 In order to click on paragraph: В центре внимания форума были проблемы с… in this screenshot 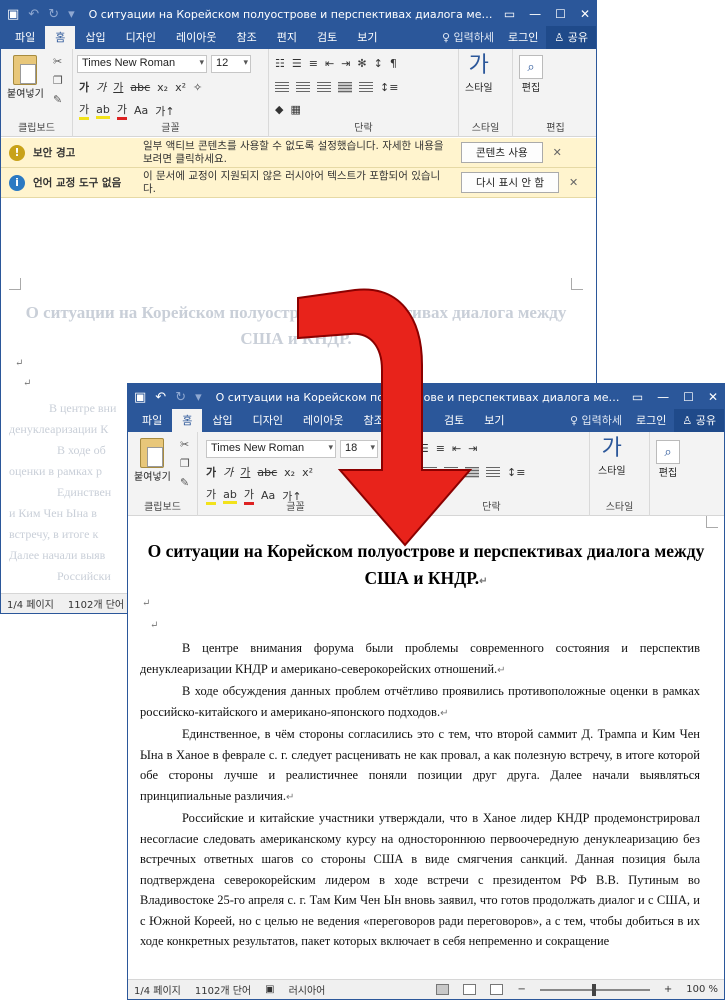, I will do `click(420, 659)`.